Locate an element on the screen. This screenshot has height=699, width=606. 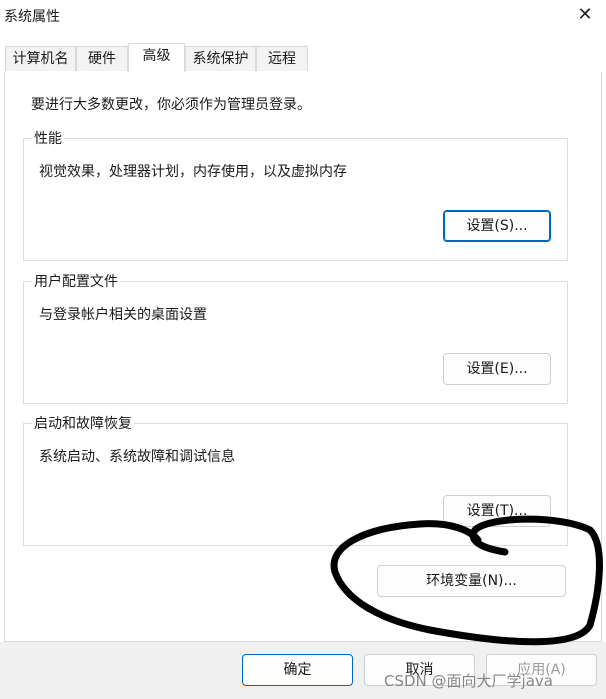
watermark: CSDN @面向大厂学java is located at coordinates (468, 681).